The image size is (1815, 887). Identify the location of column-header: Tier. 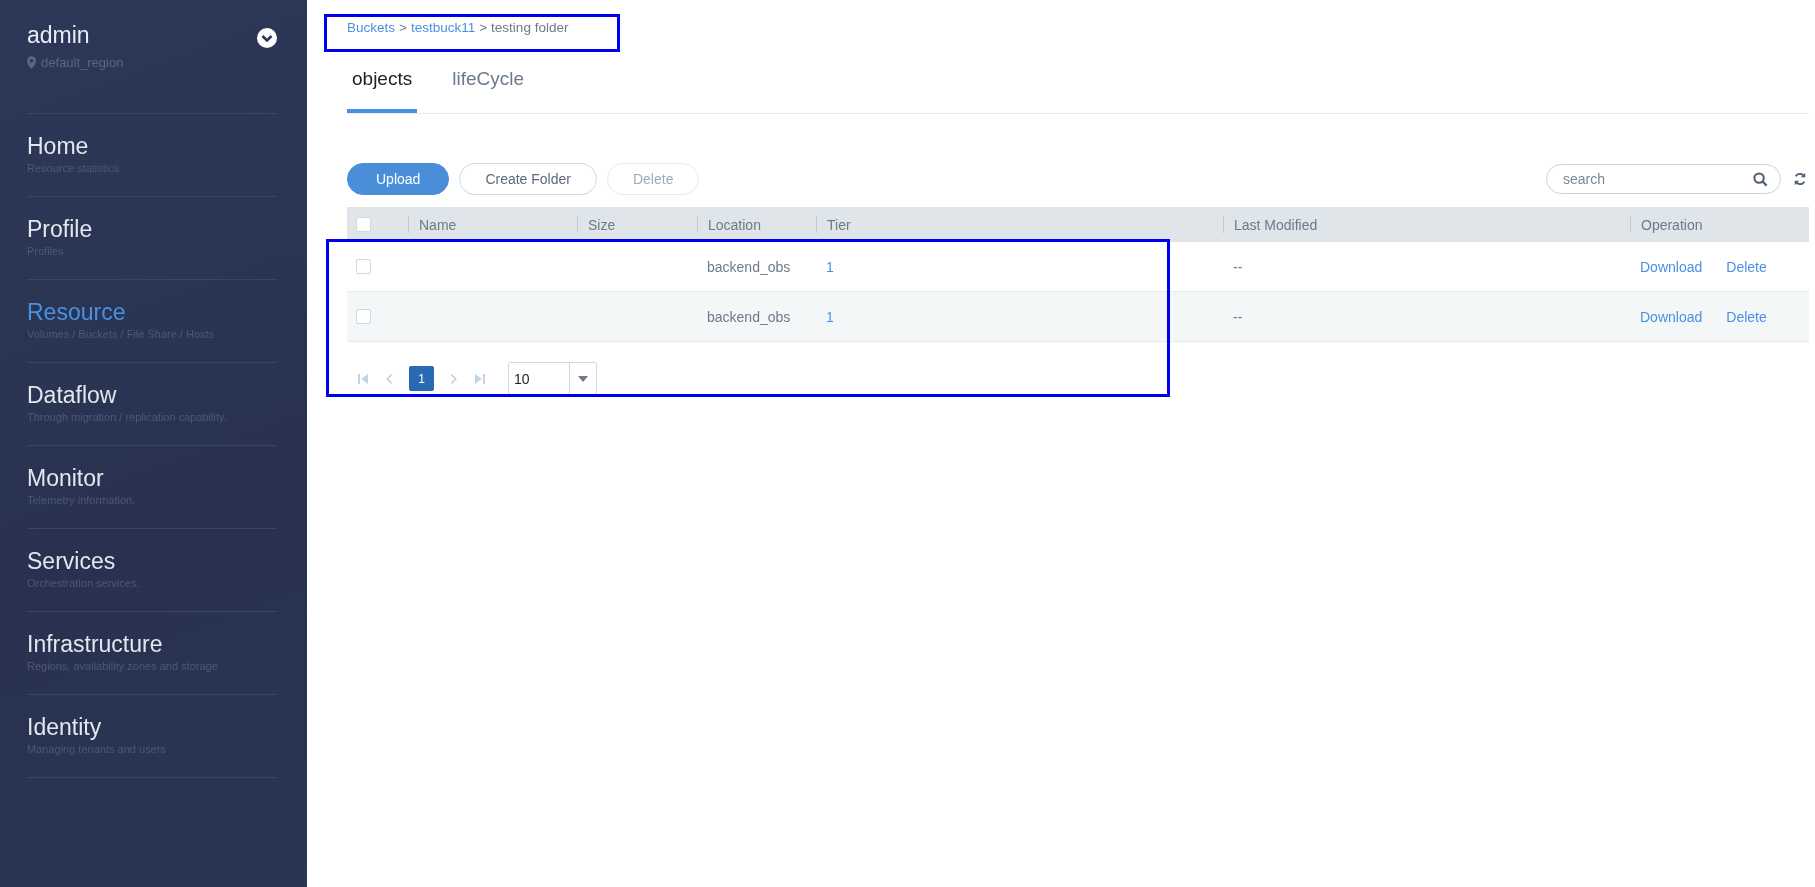
(839, 224).